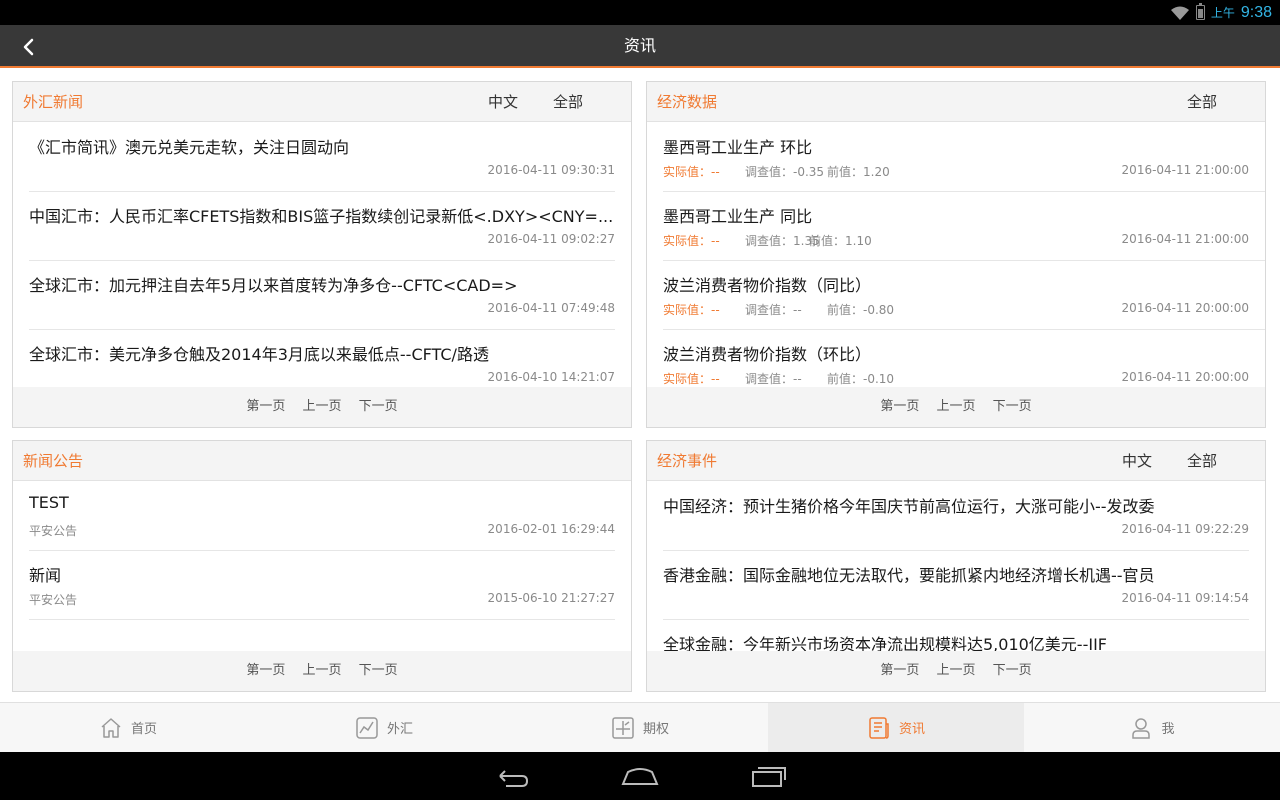 This screenshot has height=800, width=1280. I want to click on system-navigation-bar, so click(640, 776).